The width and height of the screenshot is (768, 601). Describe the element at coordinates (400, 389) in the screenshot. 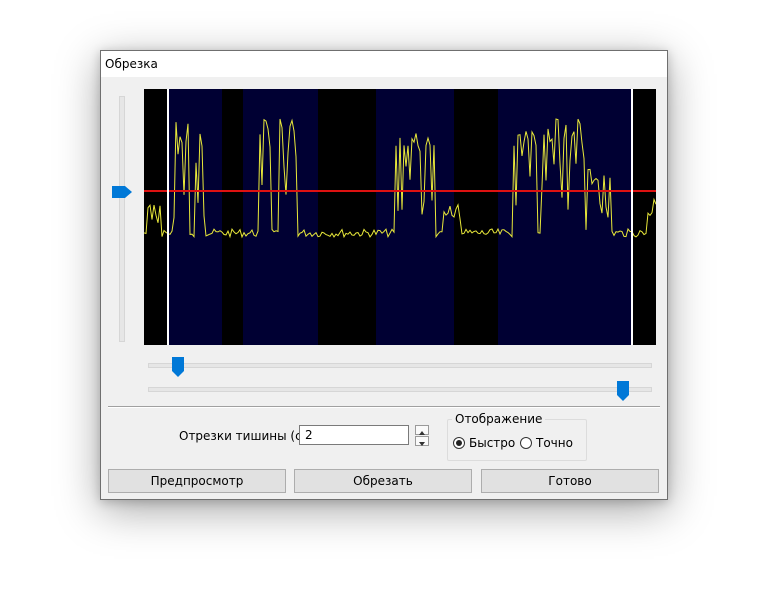

I see `end-slider-track` at that location.